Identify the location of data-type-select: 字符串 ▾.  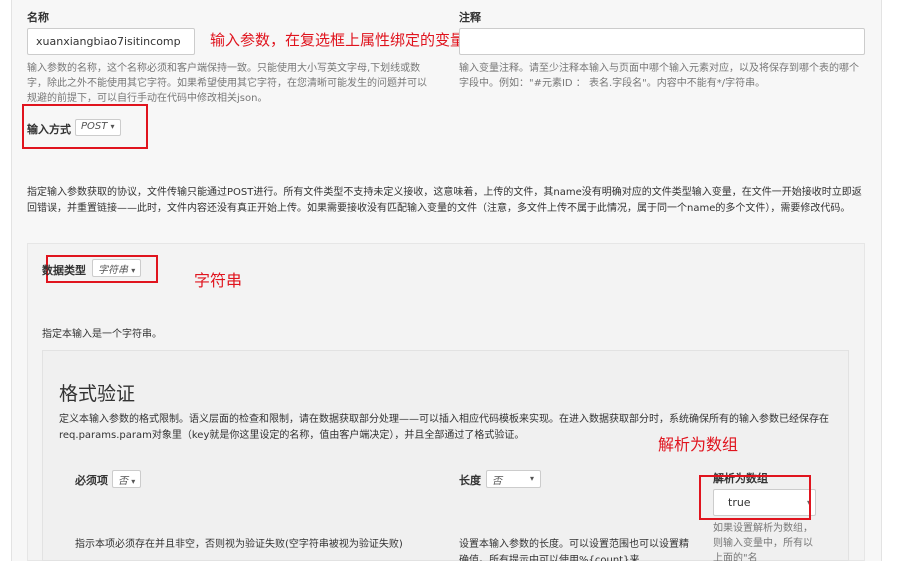
(117, 268).